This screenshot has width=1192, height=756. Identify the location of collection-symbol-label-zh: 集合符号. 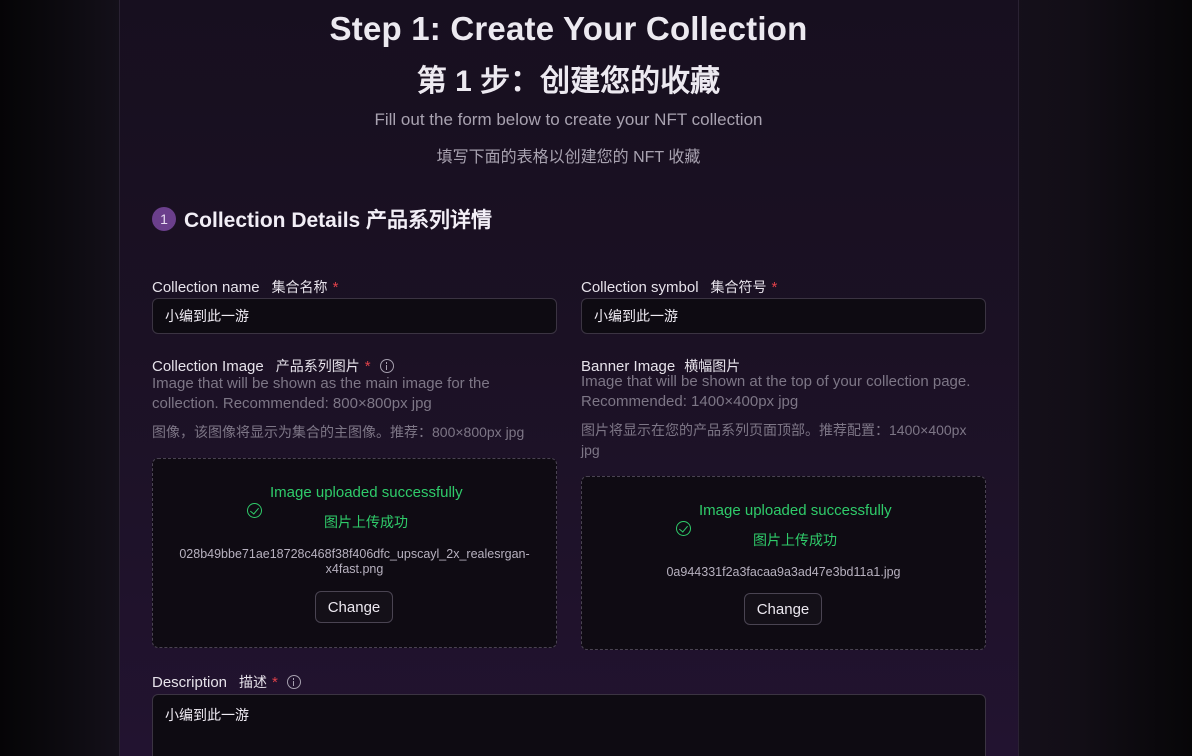
(738, 287).